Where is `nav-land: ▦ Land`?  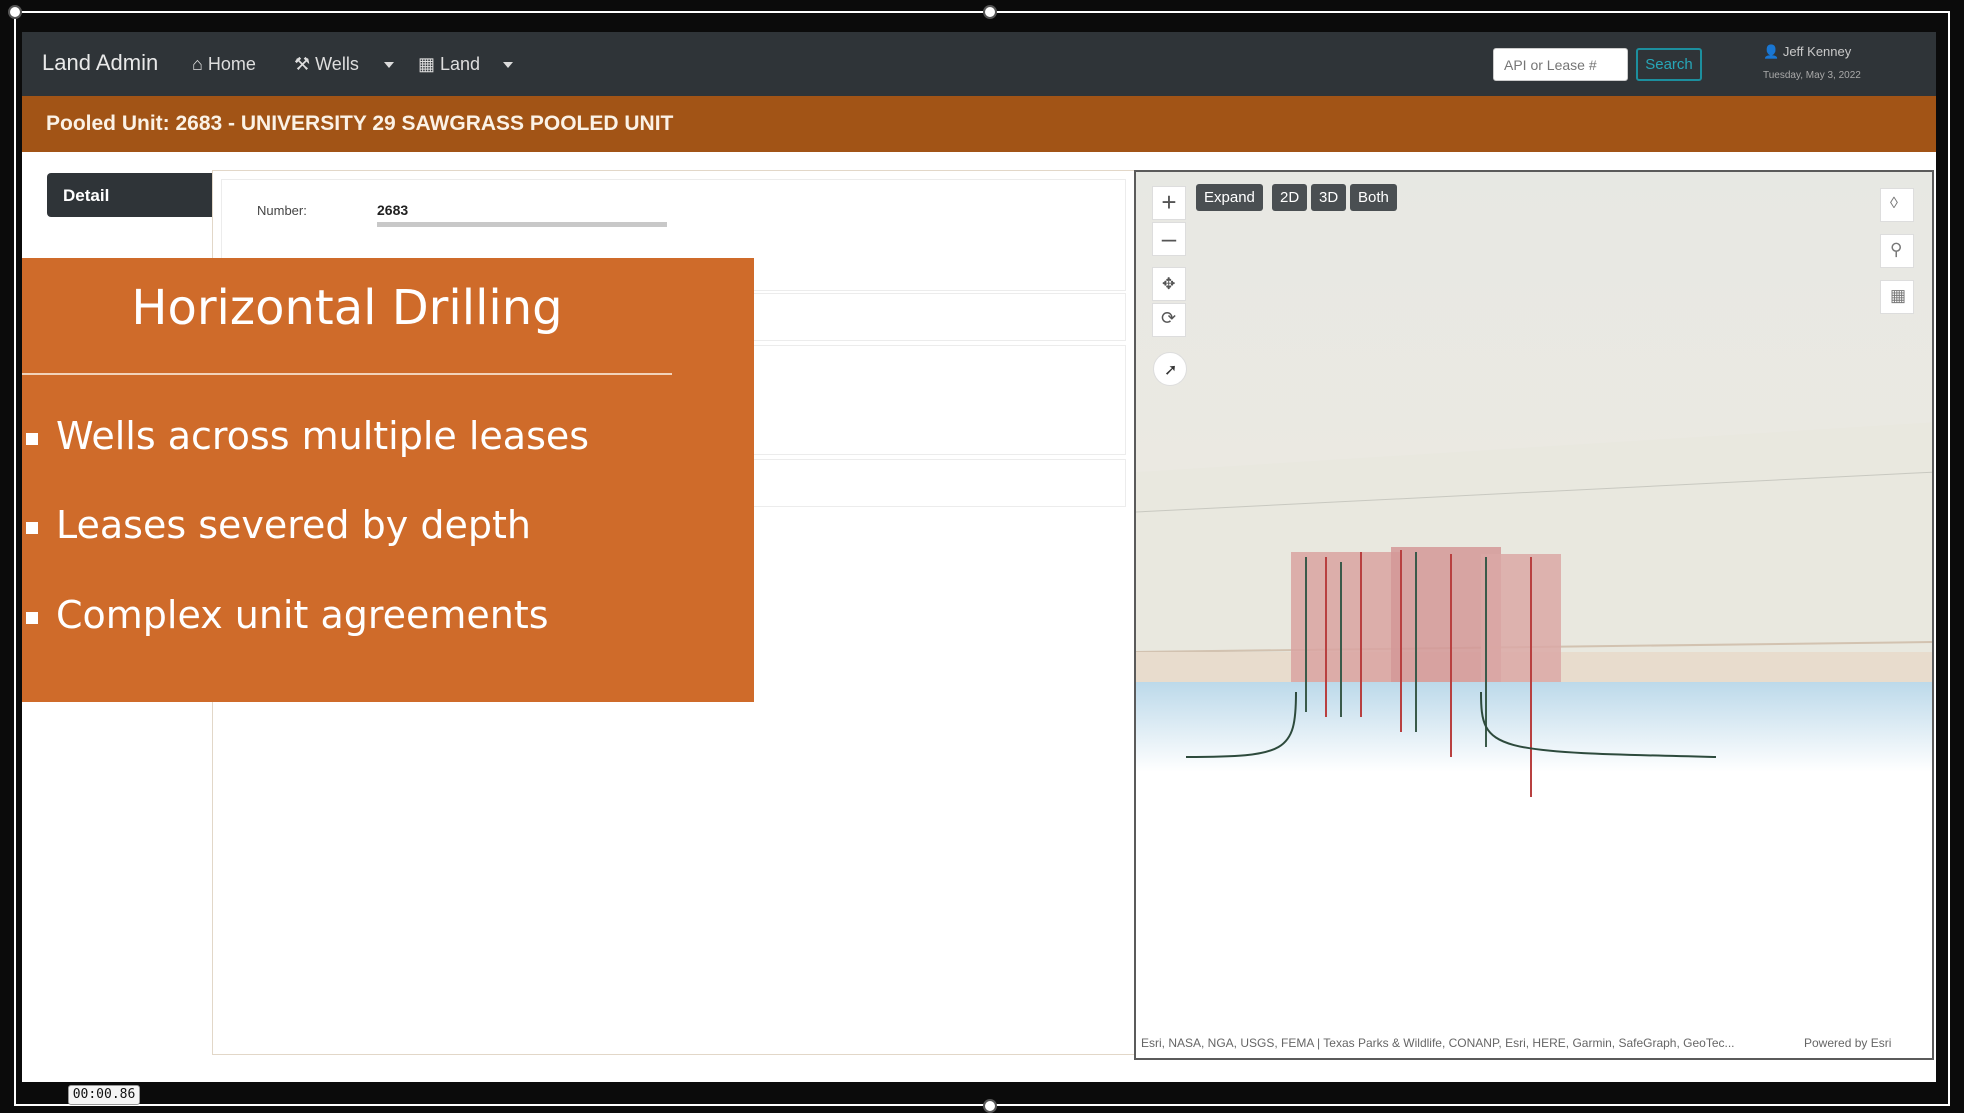
nav-land: ▦ Land is located at coordinates (449, 64).